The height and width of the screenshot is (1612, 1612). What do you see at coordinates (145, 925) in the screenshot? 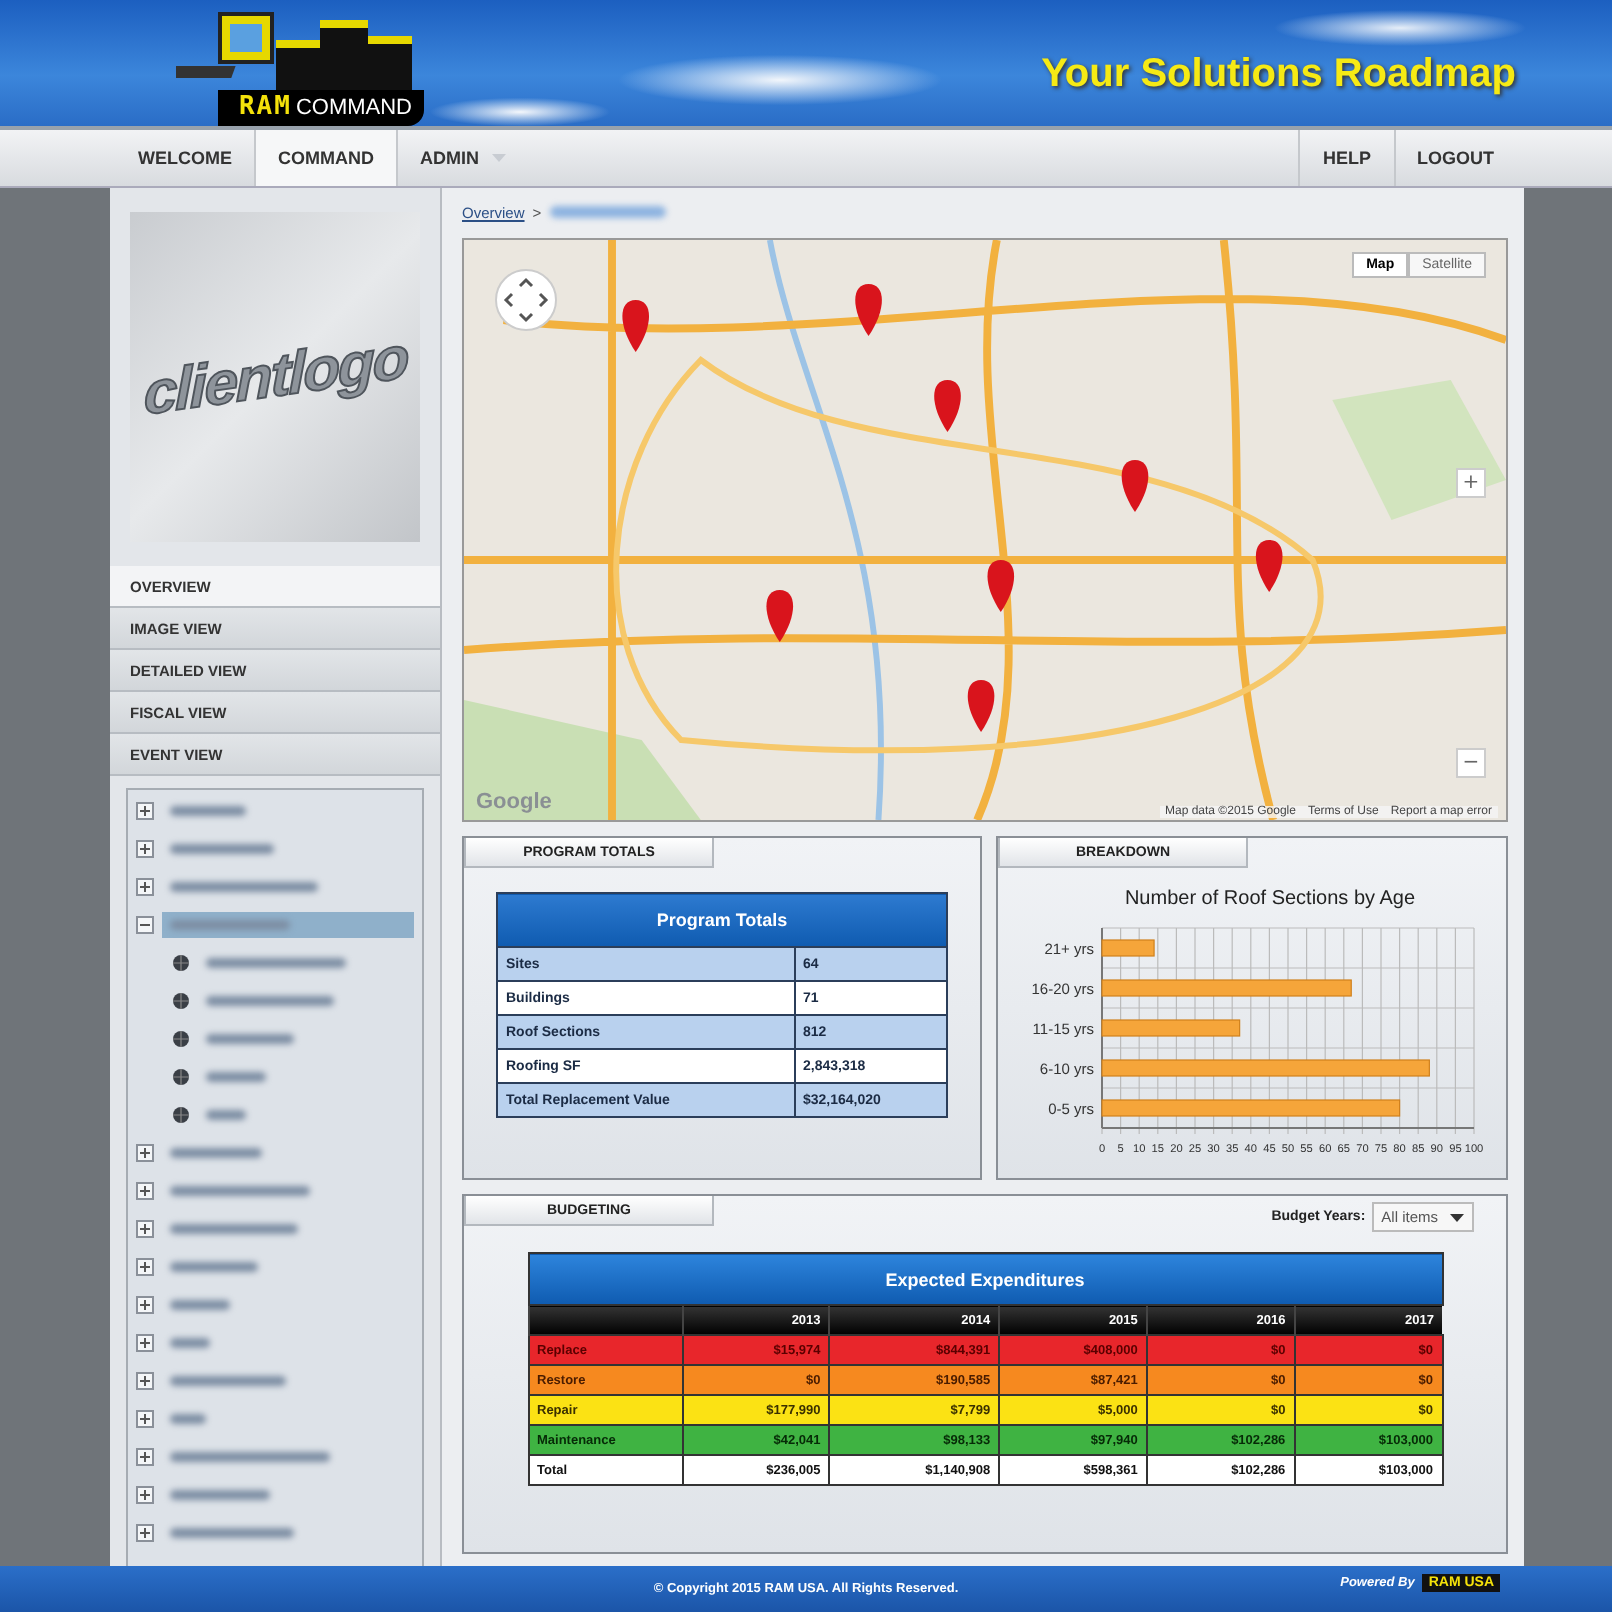
I see `collapse-icon` at bounding box center [145, 925].